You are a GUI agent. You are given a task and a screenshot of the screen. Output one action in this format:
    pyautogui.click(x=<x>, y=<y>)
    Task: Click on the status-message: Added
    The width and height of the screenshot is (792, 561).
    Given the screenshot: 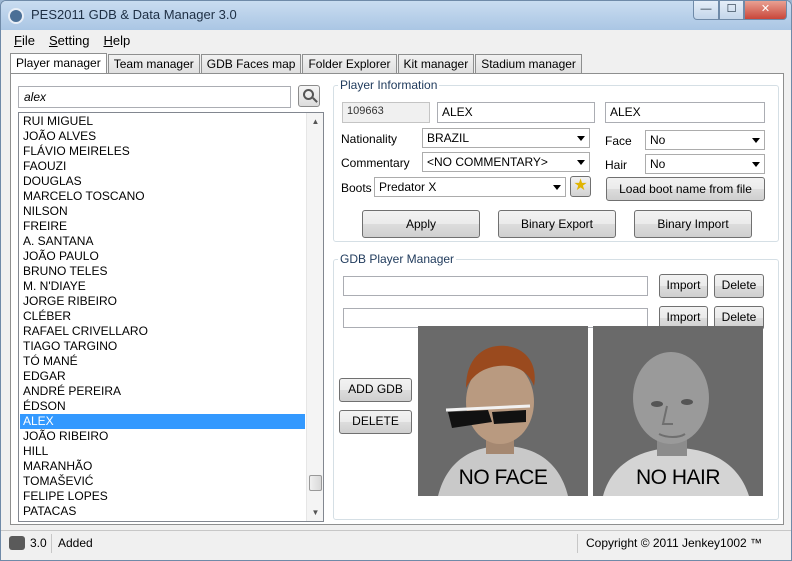 What is the action you would take?
    pyautogui.click(x=75, y=543)
    